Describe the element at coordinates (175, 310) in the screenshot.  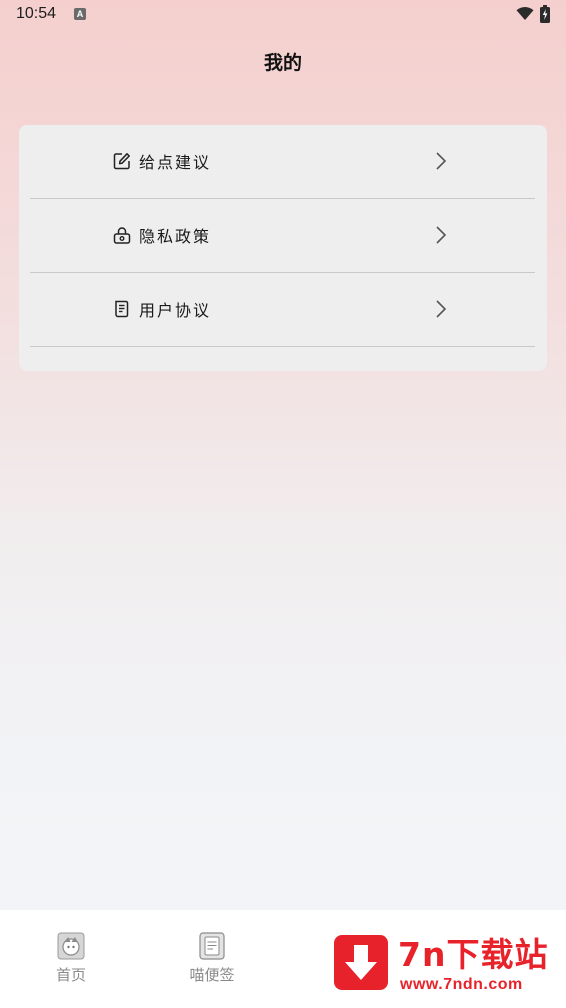
I see `menu-item-label: 用户协议` at that location.